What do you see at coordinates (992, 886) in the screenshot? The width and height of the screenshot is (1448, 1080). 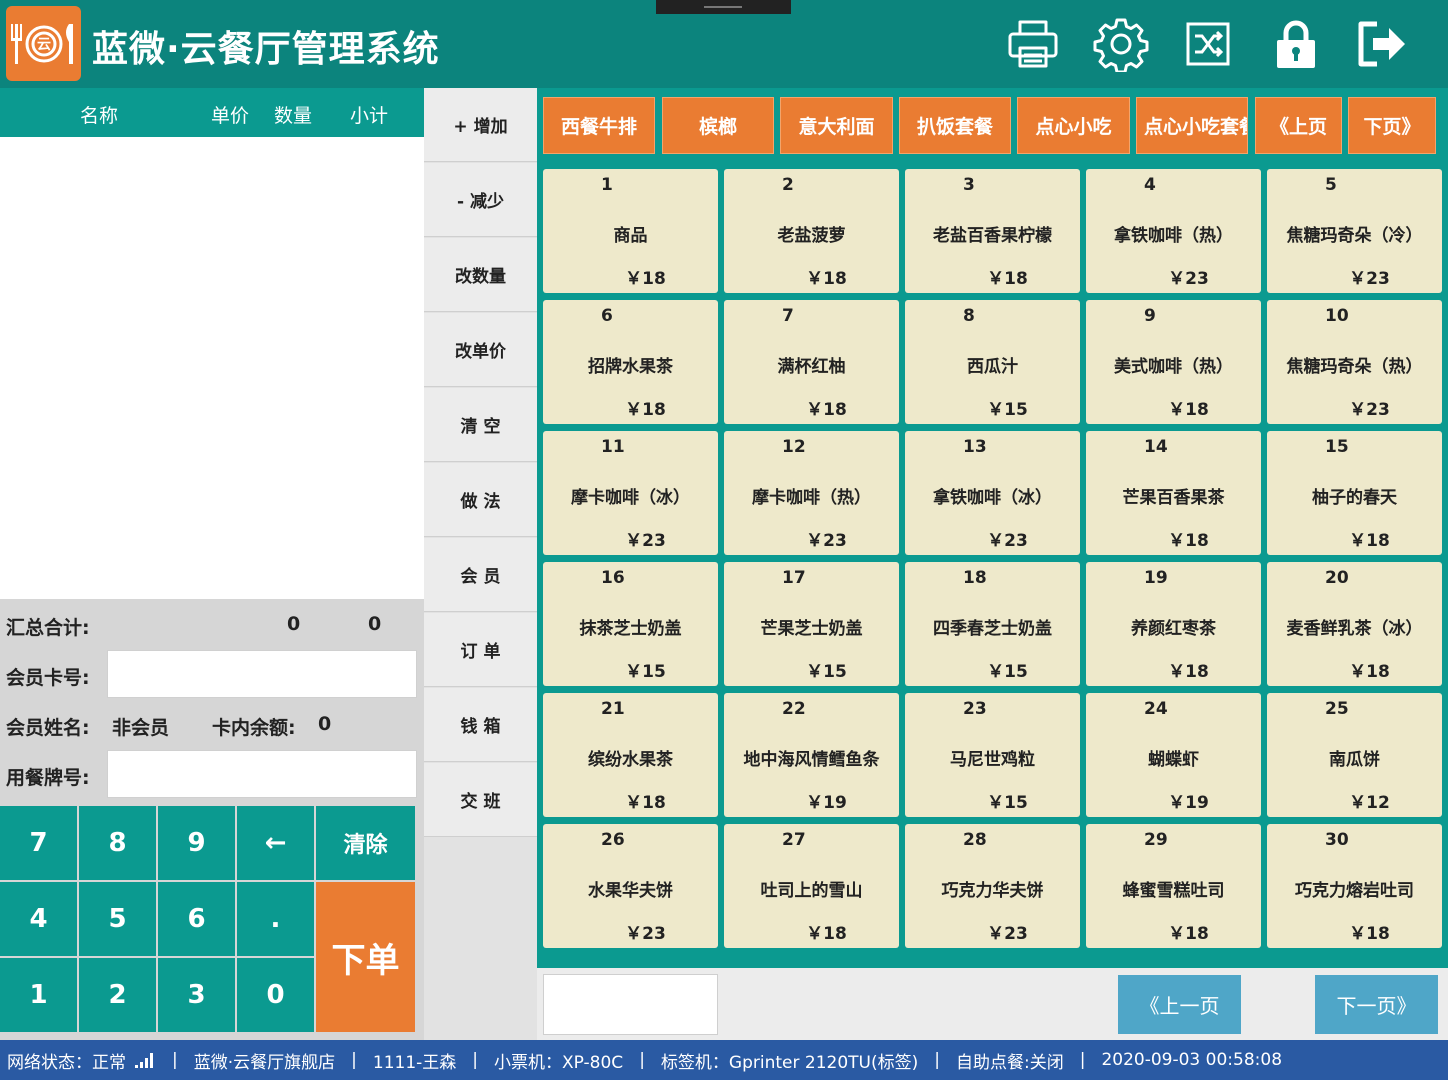 I see `product-tile: 28 巧克力华夫饼 ￥23` at bounding box center [992, 886].